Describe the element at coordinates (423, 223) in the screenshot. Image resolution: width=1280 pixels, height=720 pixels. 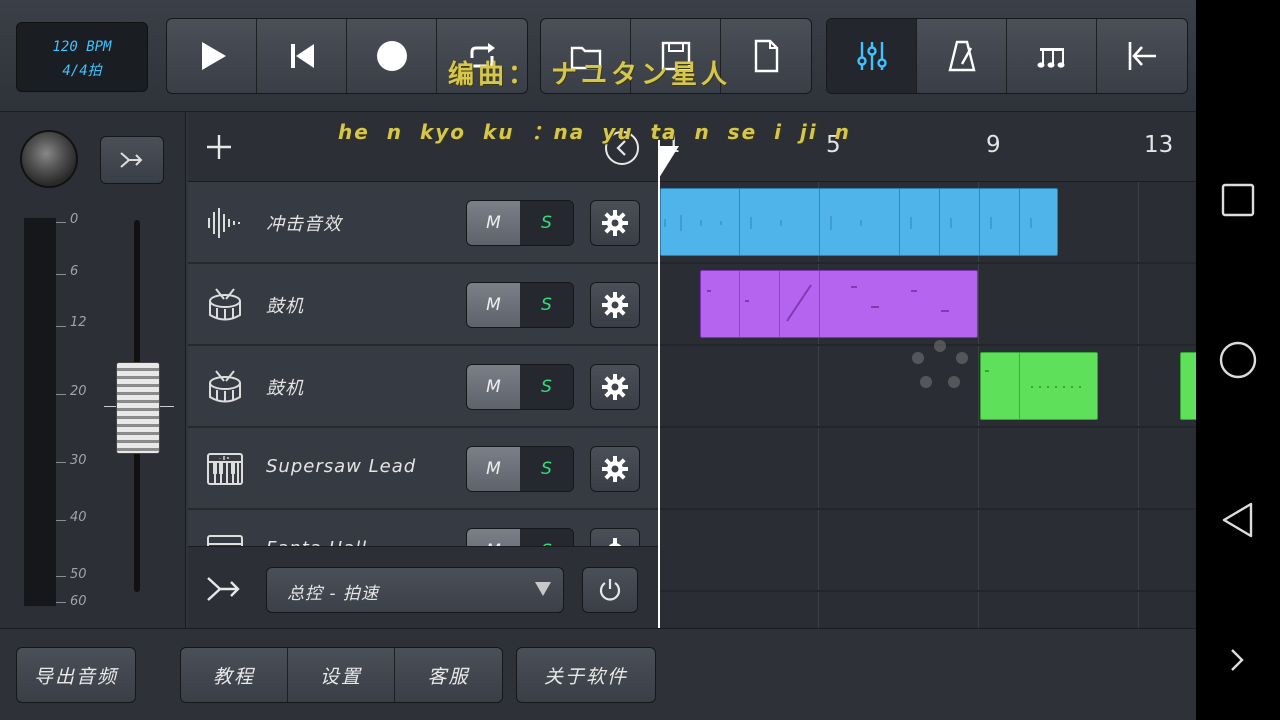
I see `track-row: 冲击音效 M S` at that location.